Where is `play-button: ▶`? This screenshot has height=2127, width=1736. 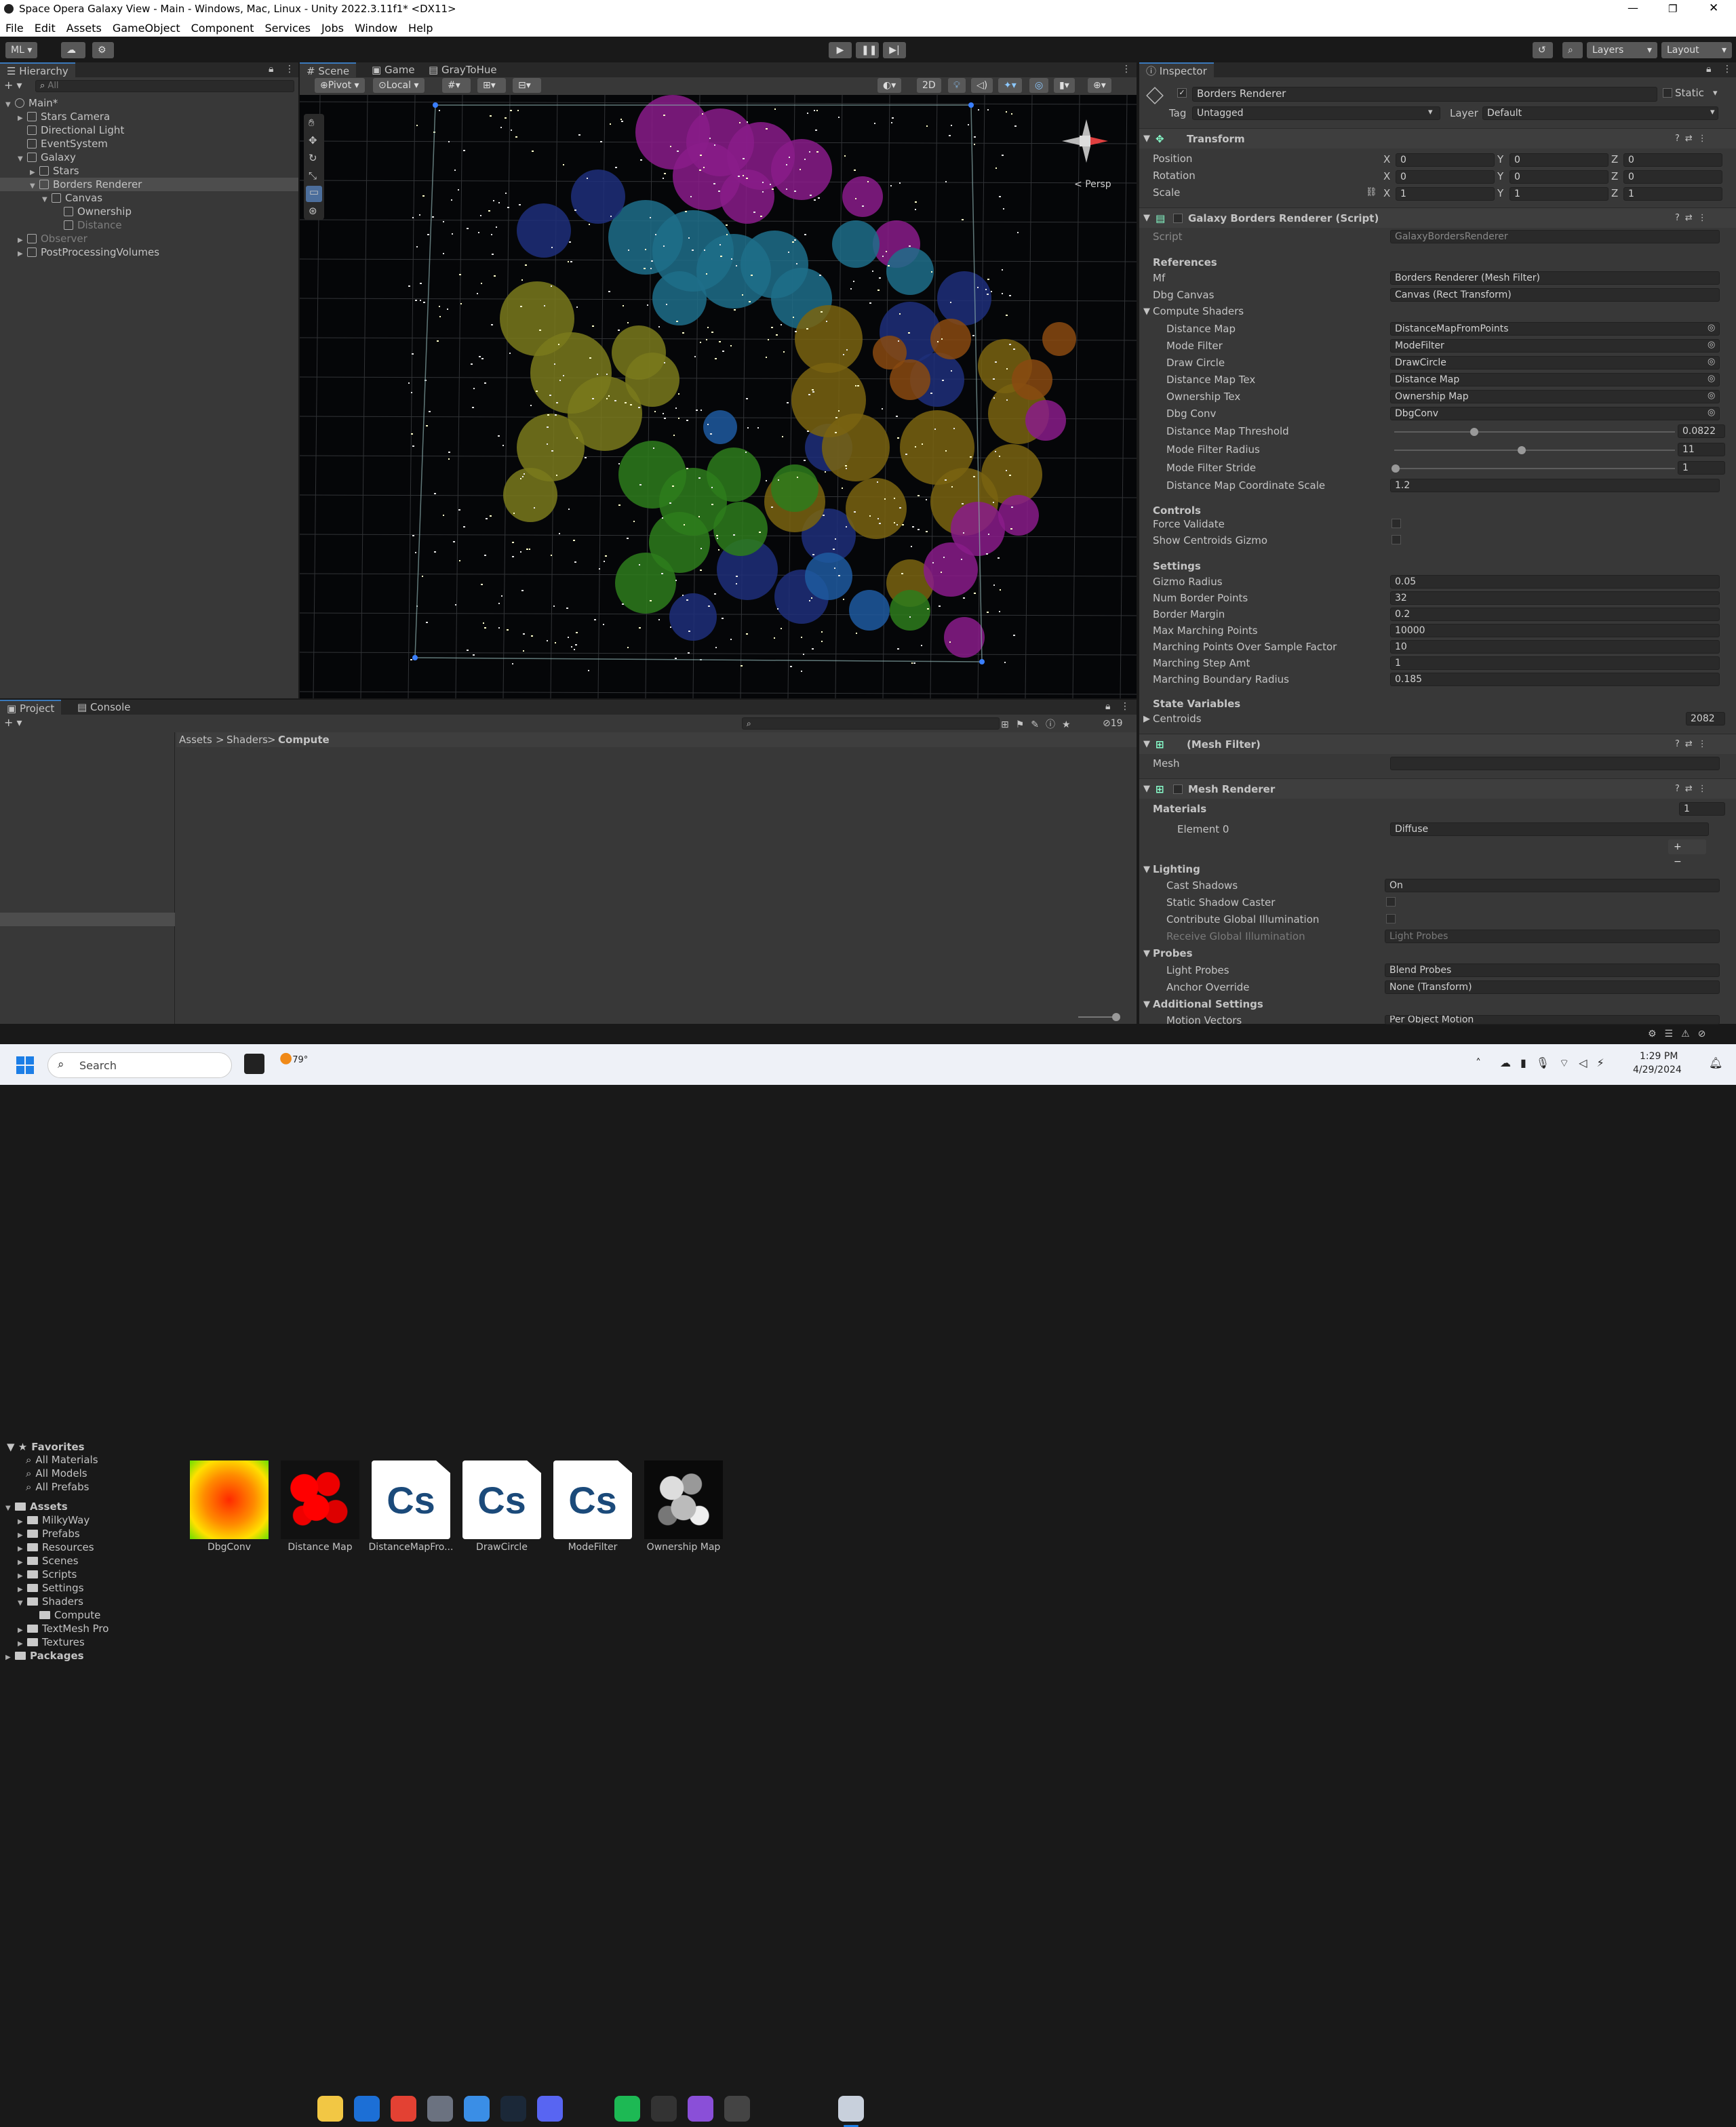 play-button: ▶ is located at coordinates (840, 50).